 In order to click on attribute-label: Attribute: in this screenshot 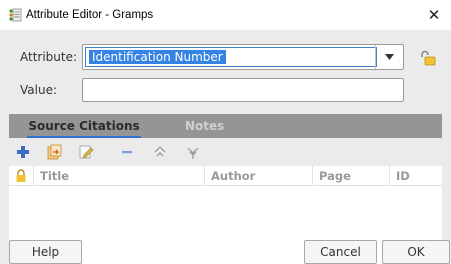, I will do `click(49, 57)`.